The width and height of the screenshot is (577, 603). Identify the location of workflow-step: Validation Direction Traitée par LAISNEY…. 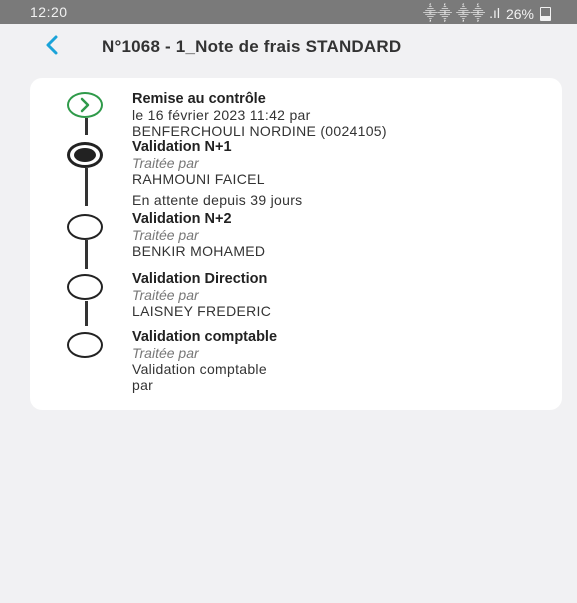
(201, 295).